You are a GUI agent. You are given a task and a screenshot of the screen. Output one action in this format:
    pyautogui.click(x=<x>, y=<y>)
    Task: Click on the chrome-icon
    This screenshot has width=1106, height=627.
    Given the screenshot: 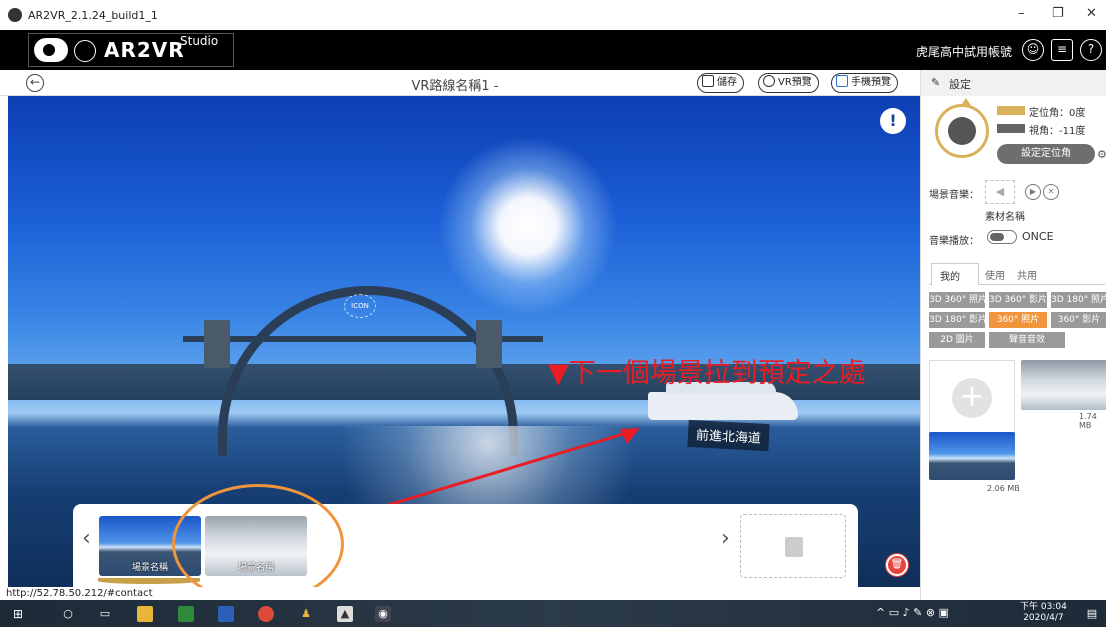 What is the action you would take?
    pyautogui.click(x=266, y=614)
    